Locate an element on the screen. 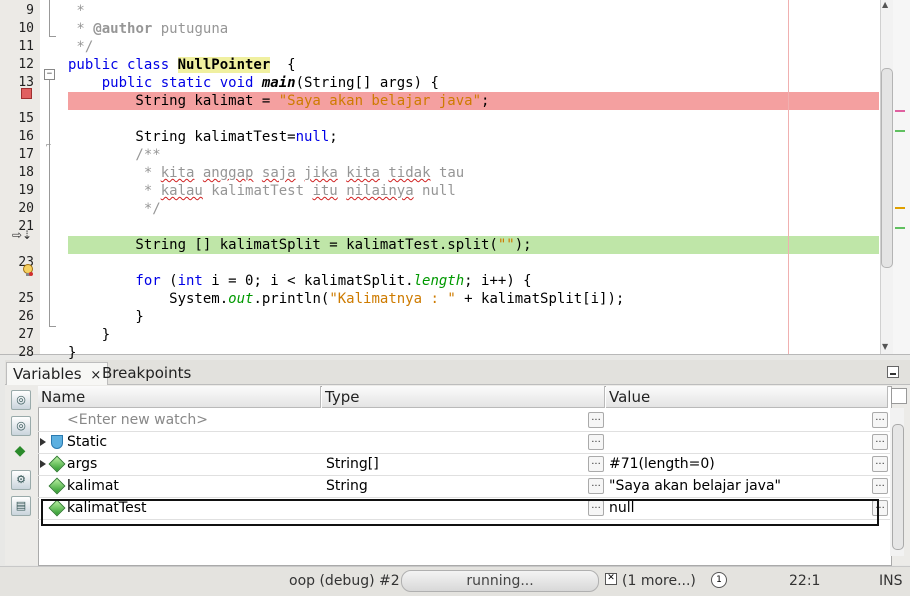  tab-variables: Variables × is located at coordinates (57, 373).